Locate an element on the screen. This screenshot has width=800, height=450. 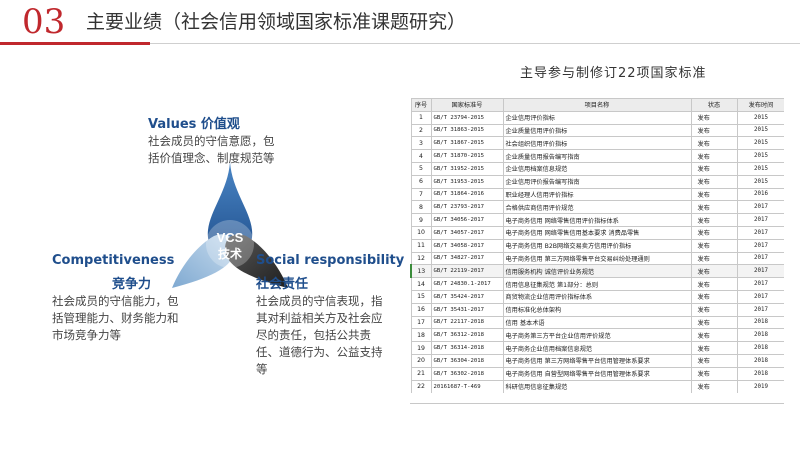
vcs-petal-graphic: VCS 技术 is located at coordinates (230, 225).